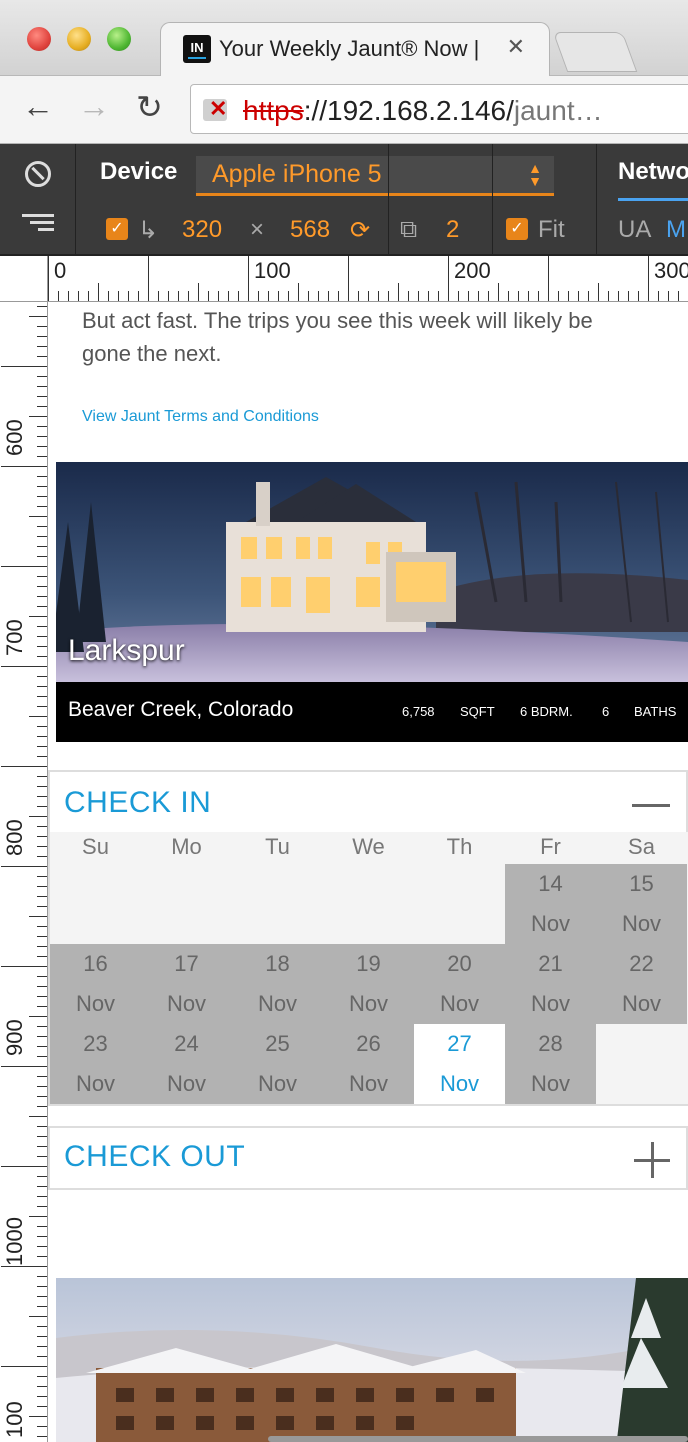 Image resolution: width=688 pixels, height=1442 pixels. Describe the element at coordinates (119, 39) in the screenshot. I see `maximize-window-button` at that location.